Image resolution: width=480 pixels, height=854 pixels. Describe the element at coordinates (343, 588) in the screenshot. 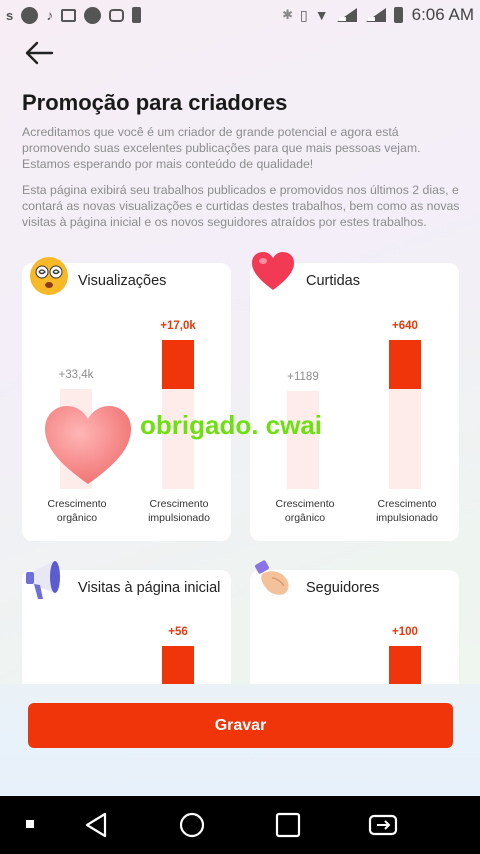

I see `card-title: Seguidores` at that location.